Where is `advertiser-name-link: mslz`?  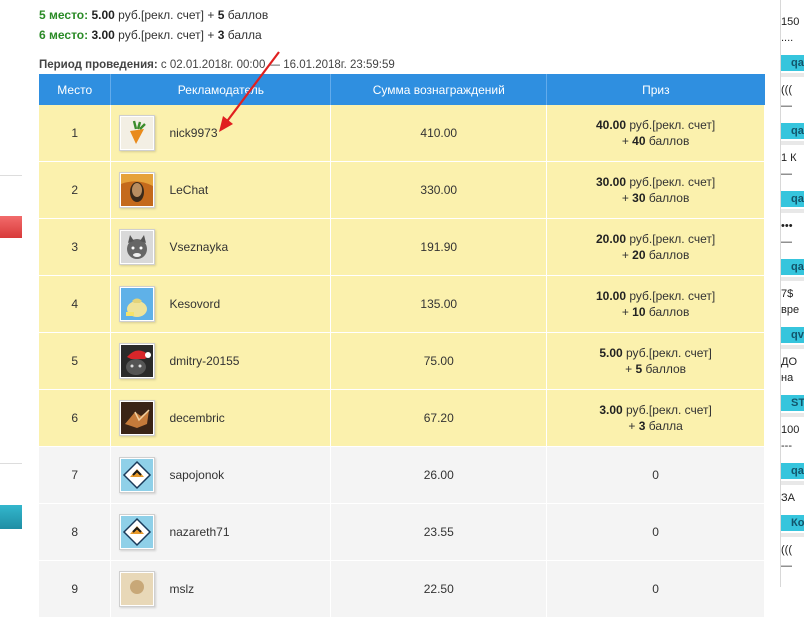 advertiser-name-link: mslz is located at coordinates (181, 589).